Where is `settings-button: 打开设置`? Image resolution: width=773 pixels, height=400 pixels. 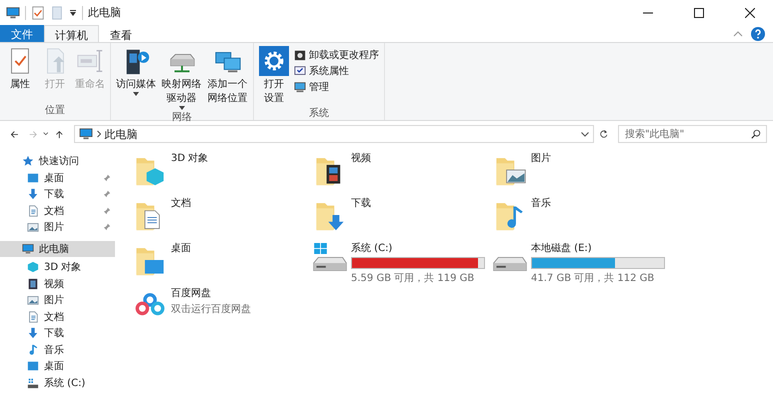
settings-button: 打开设置 is located at coordinates (274, 76).